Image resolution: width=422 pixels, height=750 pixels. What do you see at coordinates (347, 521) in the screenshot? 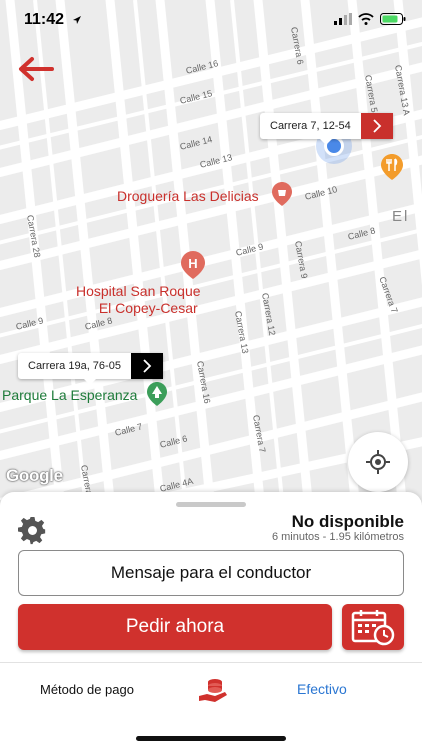
I see `availability-title: No disponible` at bounding box center [347, 521].